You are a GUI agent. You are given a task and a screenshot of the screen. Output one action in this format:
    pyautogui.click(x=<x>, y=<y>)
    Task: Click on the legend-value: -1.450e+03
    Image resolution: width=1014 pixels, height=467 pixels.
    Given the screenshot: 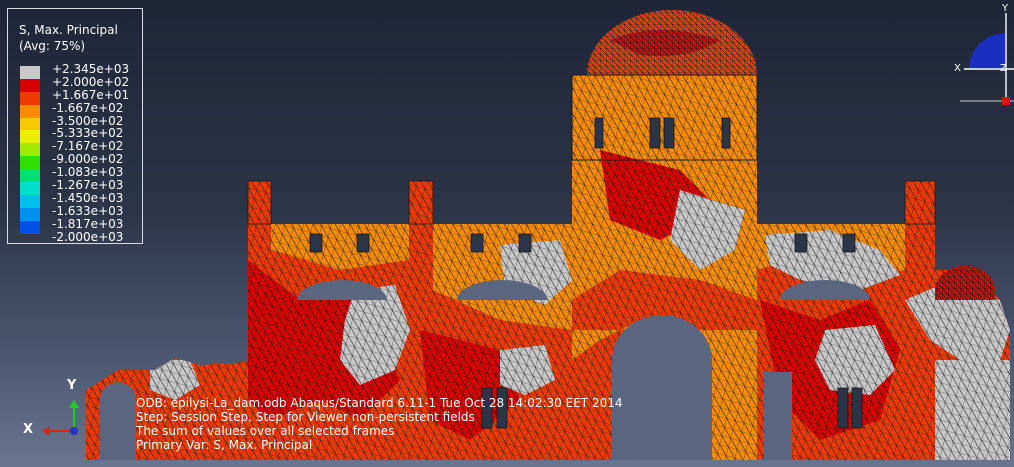 What is the action you would take?
    pyautogui.click(x=88, y=197)
    